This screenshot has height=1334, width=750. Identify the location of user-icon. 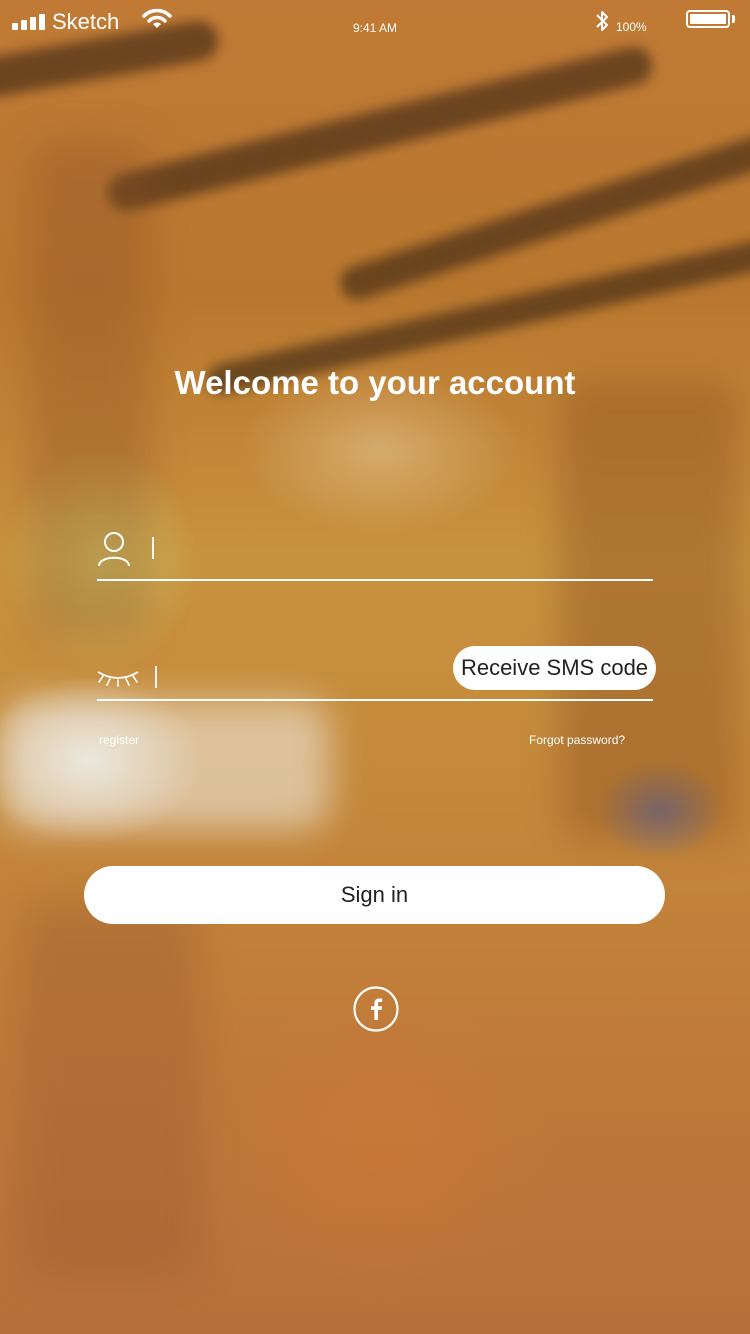
(114, 549).